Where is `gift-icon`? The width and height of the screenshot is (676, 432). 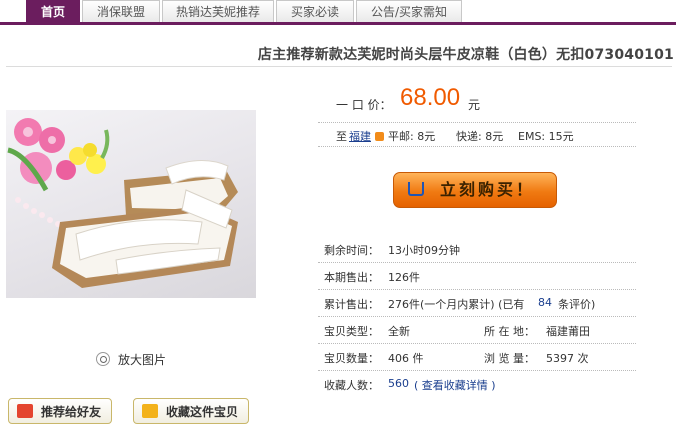
gift-icon is located at coordinates (25, 411).